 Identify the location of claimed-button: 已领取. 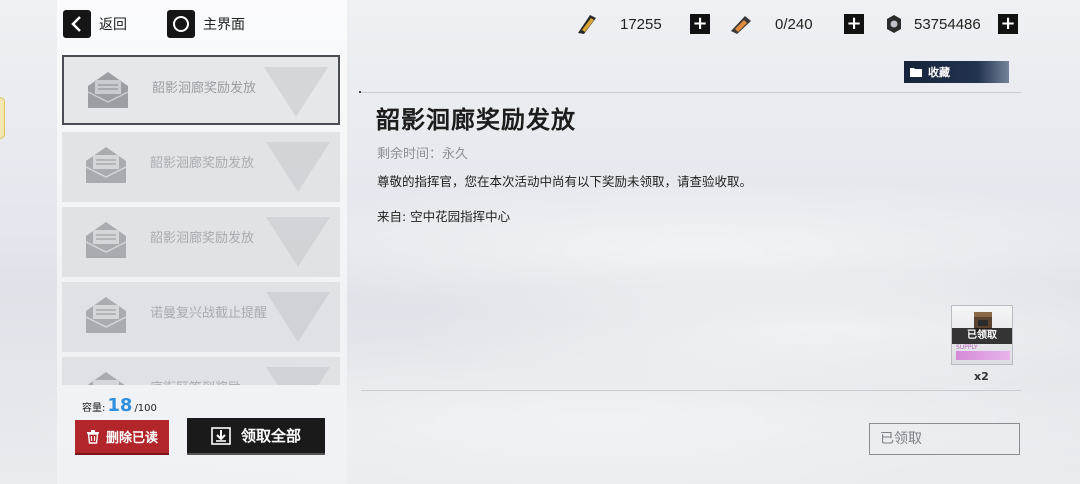
(944, 439).